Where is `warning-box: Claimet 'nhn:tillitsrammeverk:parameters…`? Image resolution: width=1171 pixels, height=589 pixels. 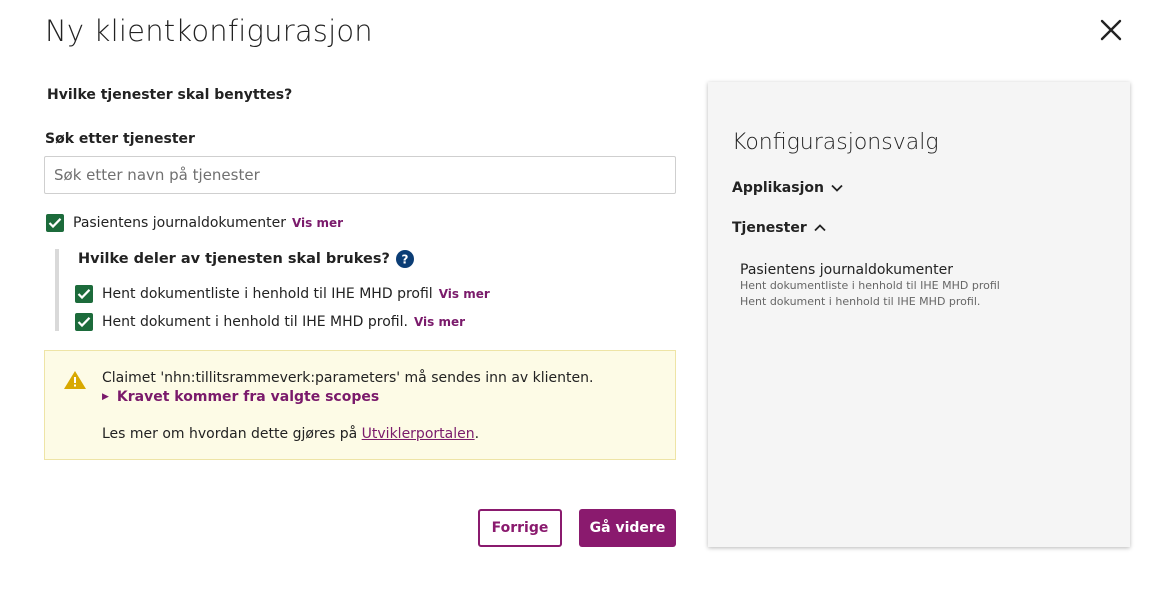 warning-box: Claimet 'nhn:tillitsrammeverk:parameters… is located at coordinates (360, 405).